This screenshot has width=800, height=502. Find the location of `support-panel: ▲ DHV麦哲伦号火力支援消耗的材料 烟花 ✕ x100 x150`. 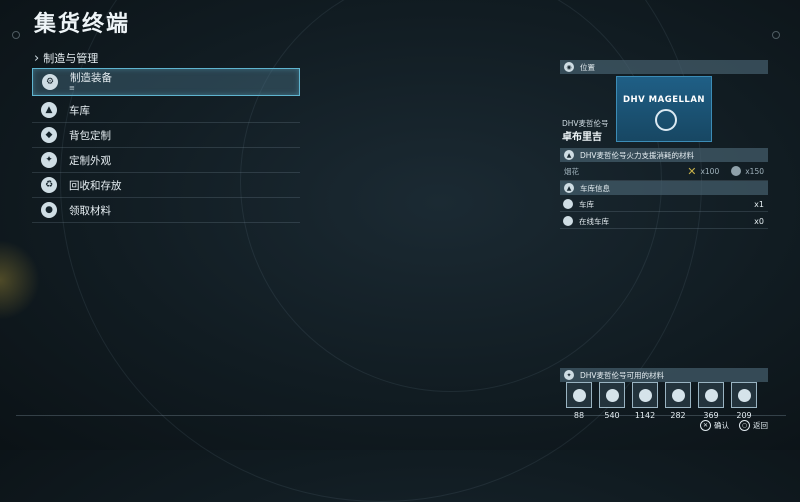

support-panel: ▲ DHV麦哲伦号火力支援消耗的材料 烟花 ✕ x100 x150 is located at coordinates (664, 164).